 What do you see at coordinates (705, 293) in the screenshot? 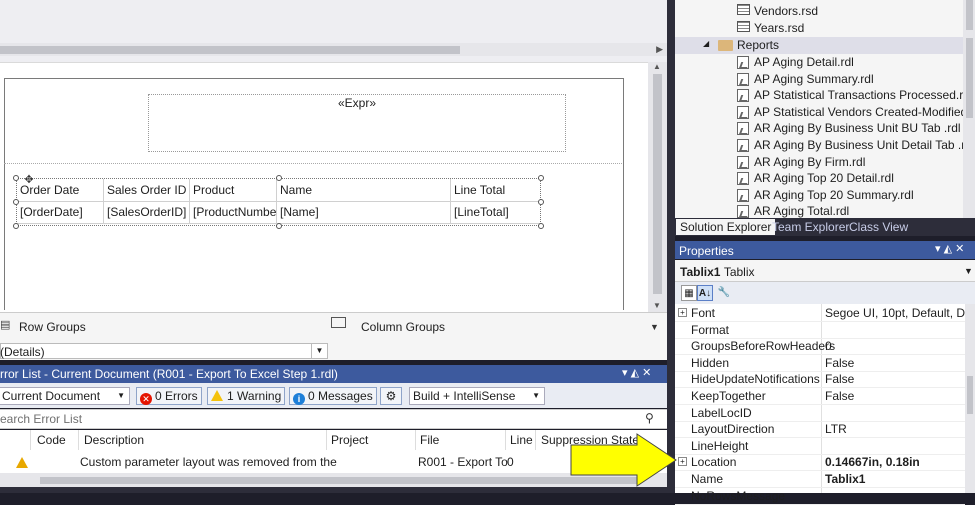
I see `alphabetical-icon: A↓` at bounding box center [705, 293].